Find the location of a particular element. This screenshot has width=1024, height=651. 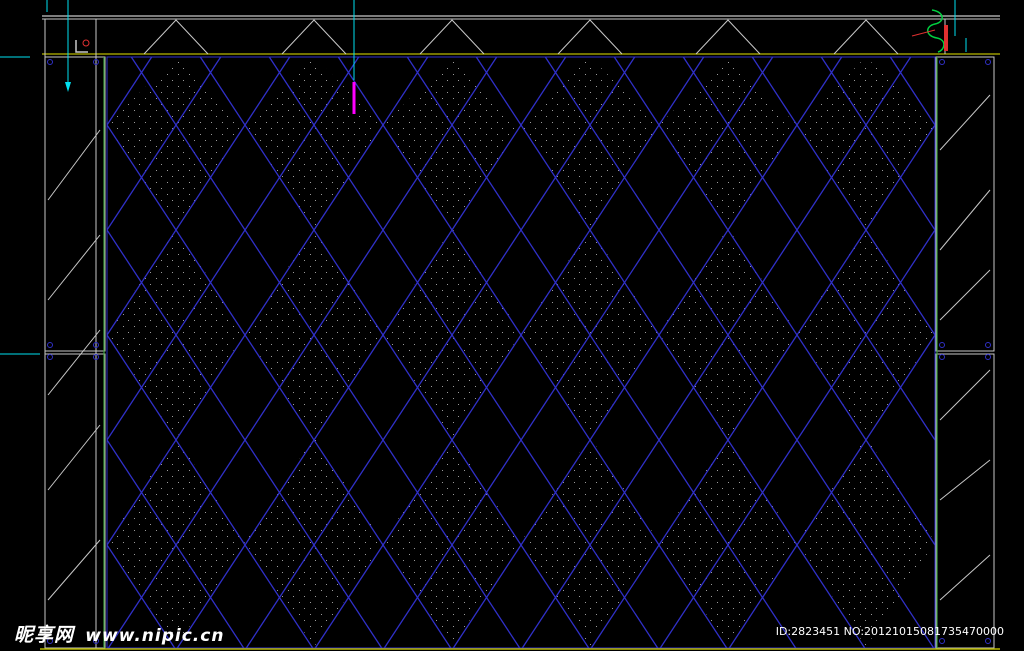

watermark: 昵享网 www.nipic.cn is located at coordinates (119, 633).